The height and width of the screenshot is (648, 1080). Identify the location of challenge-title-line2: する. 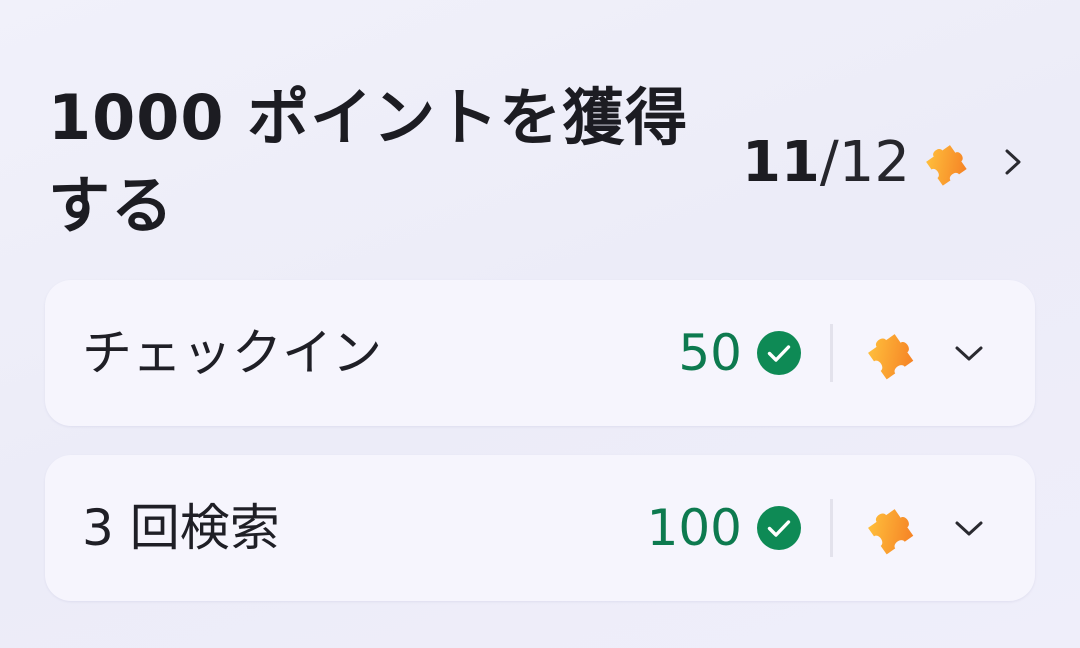
(111, 205).